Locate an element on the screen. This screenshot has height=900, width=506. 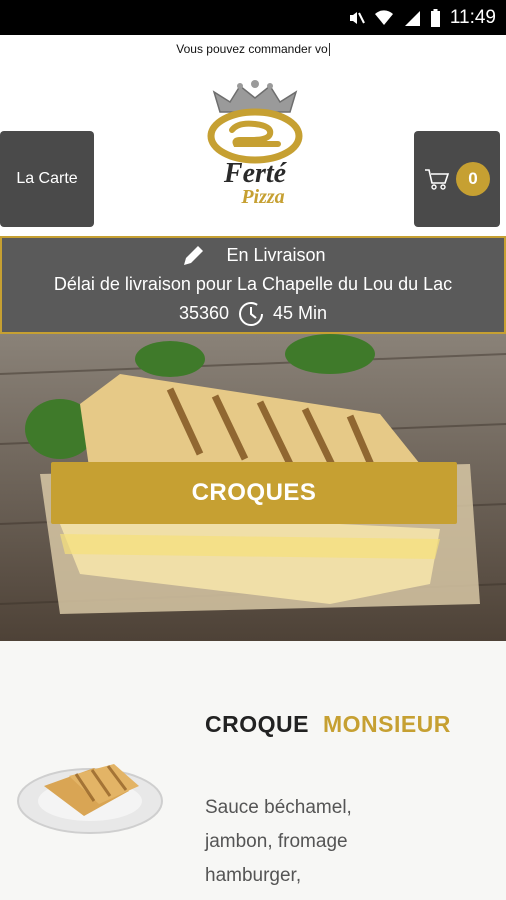
cart-count-badge: 0 is located at coordinates (473, 179).